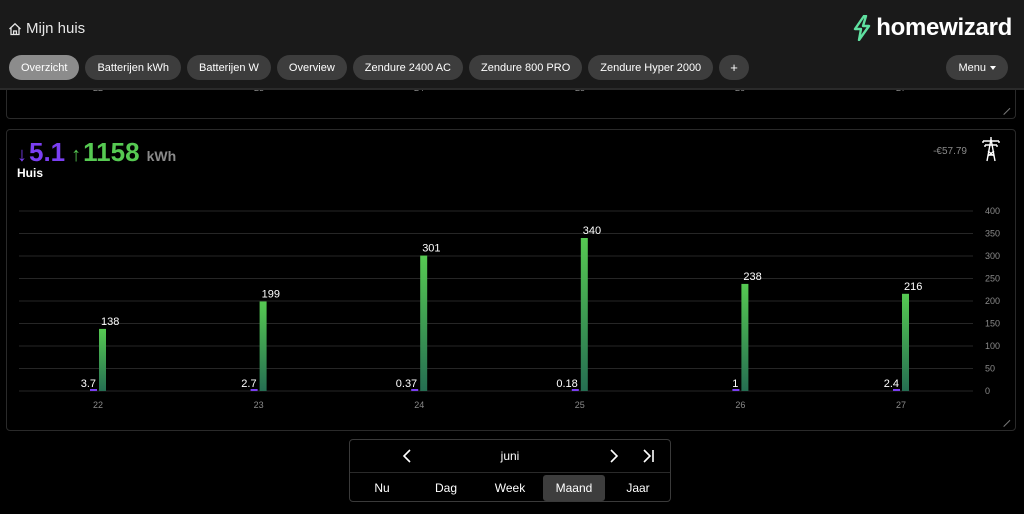  What do you see at coordinates (901, 405) in the screenshot?
I see `x-tick-label: 27` at bounding box center [901, 405].